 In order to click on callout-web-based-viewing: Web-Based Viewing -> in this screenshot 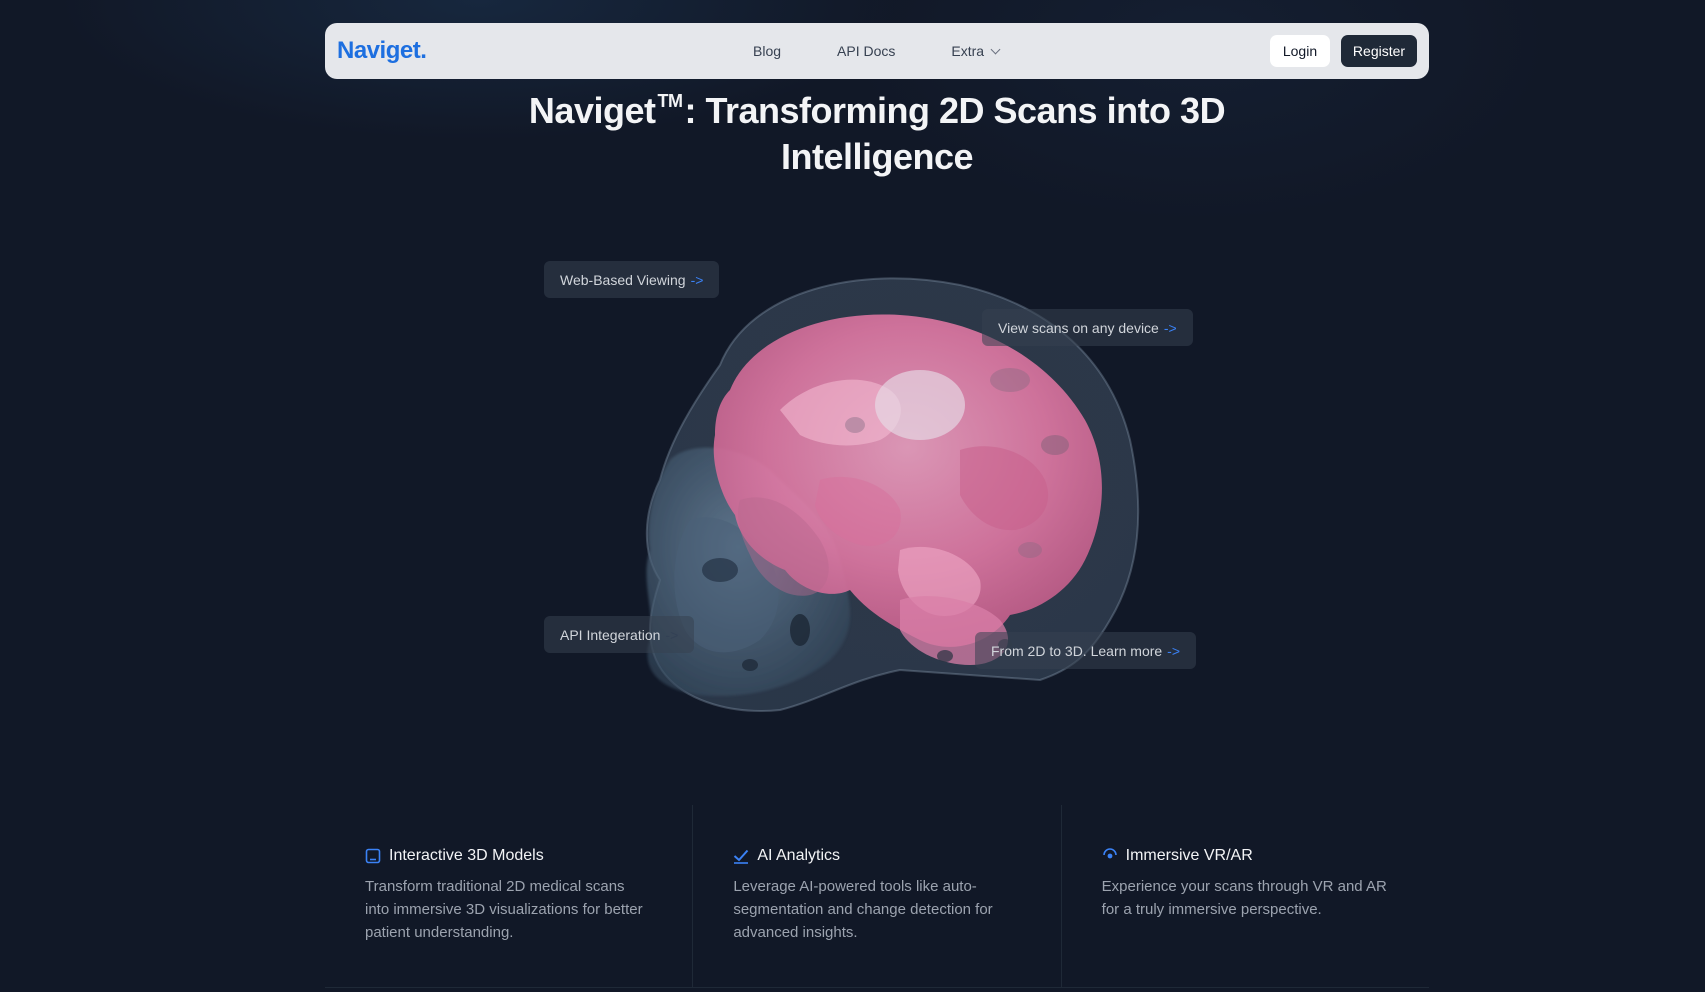, I will do `click(632, 279)`.